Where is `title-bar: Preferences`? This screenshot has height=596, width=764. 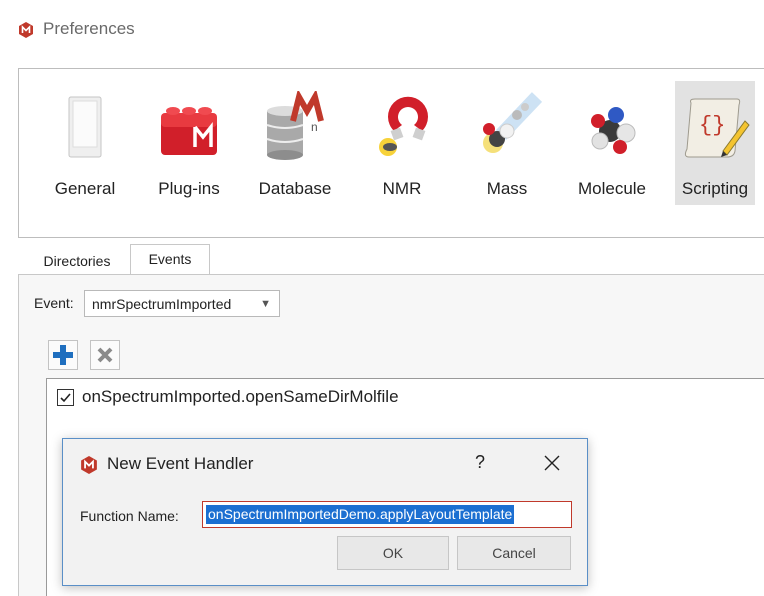
title-bar: Preferences is located at coordinates (382, 29).